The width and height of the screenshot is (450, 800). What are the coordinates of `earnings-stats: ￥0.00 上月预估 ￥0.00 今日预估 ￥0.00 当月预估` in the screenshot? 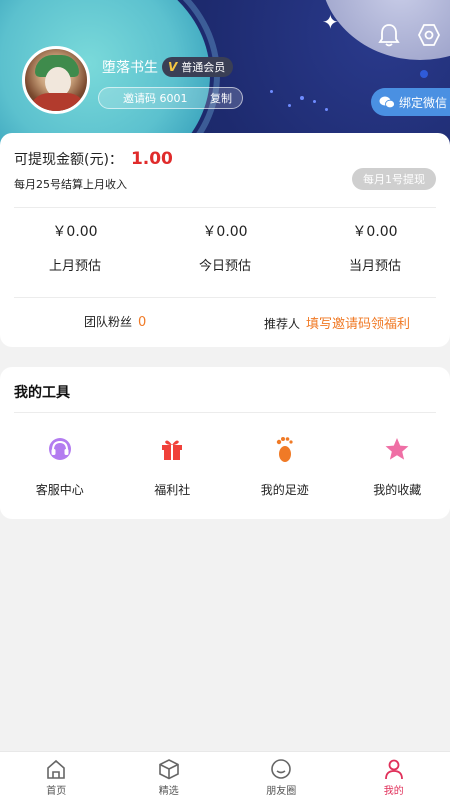 It's located at (225, 247).